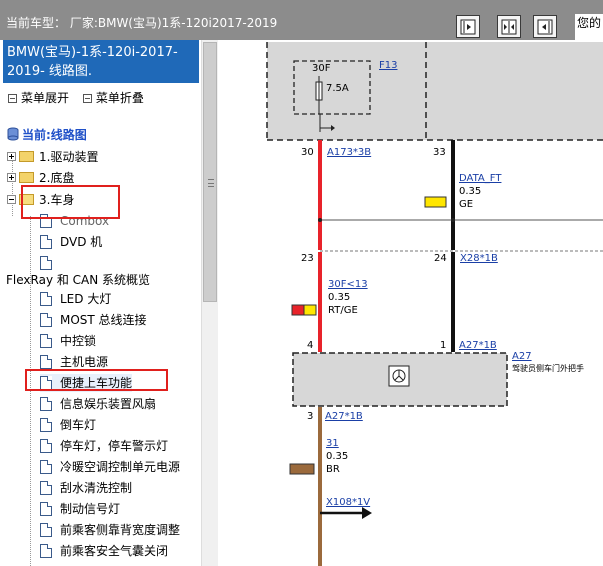 This screenshot has height=566, width=603. I want to click on tree-line, so click(30, 391).